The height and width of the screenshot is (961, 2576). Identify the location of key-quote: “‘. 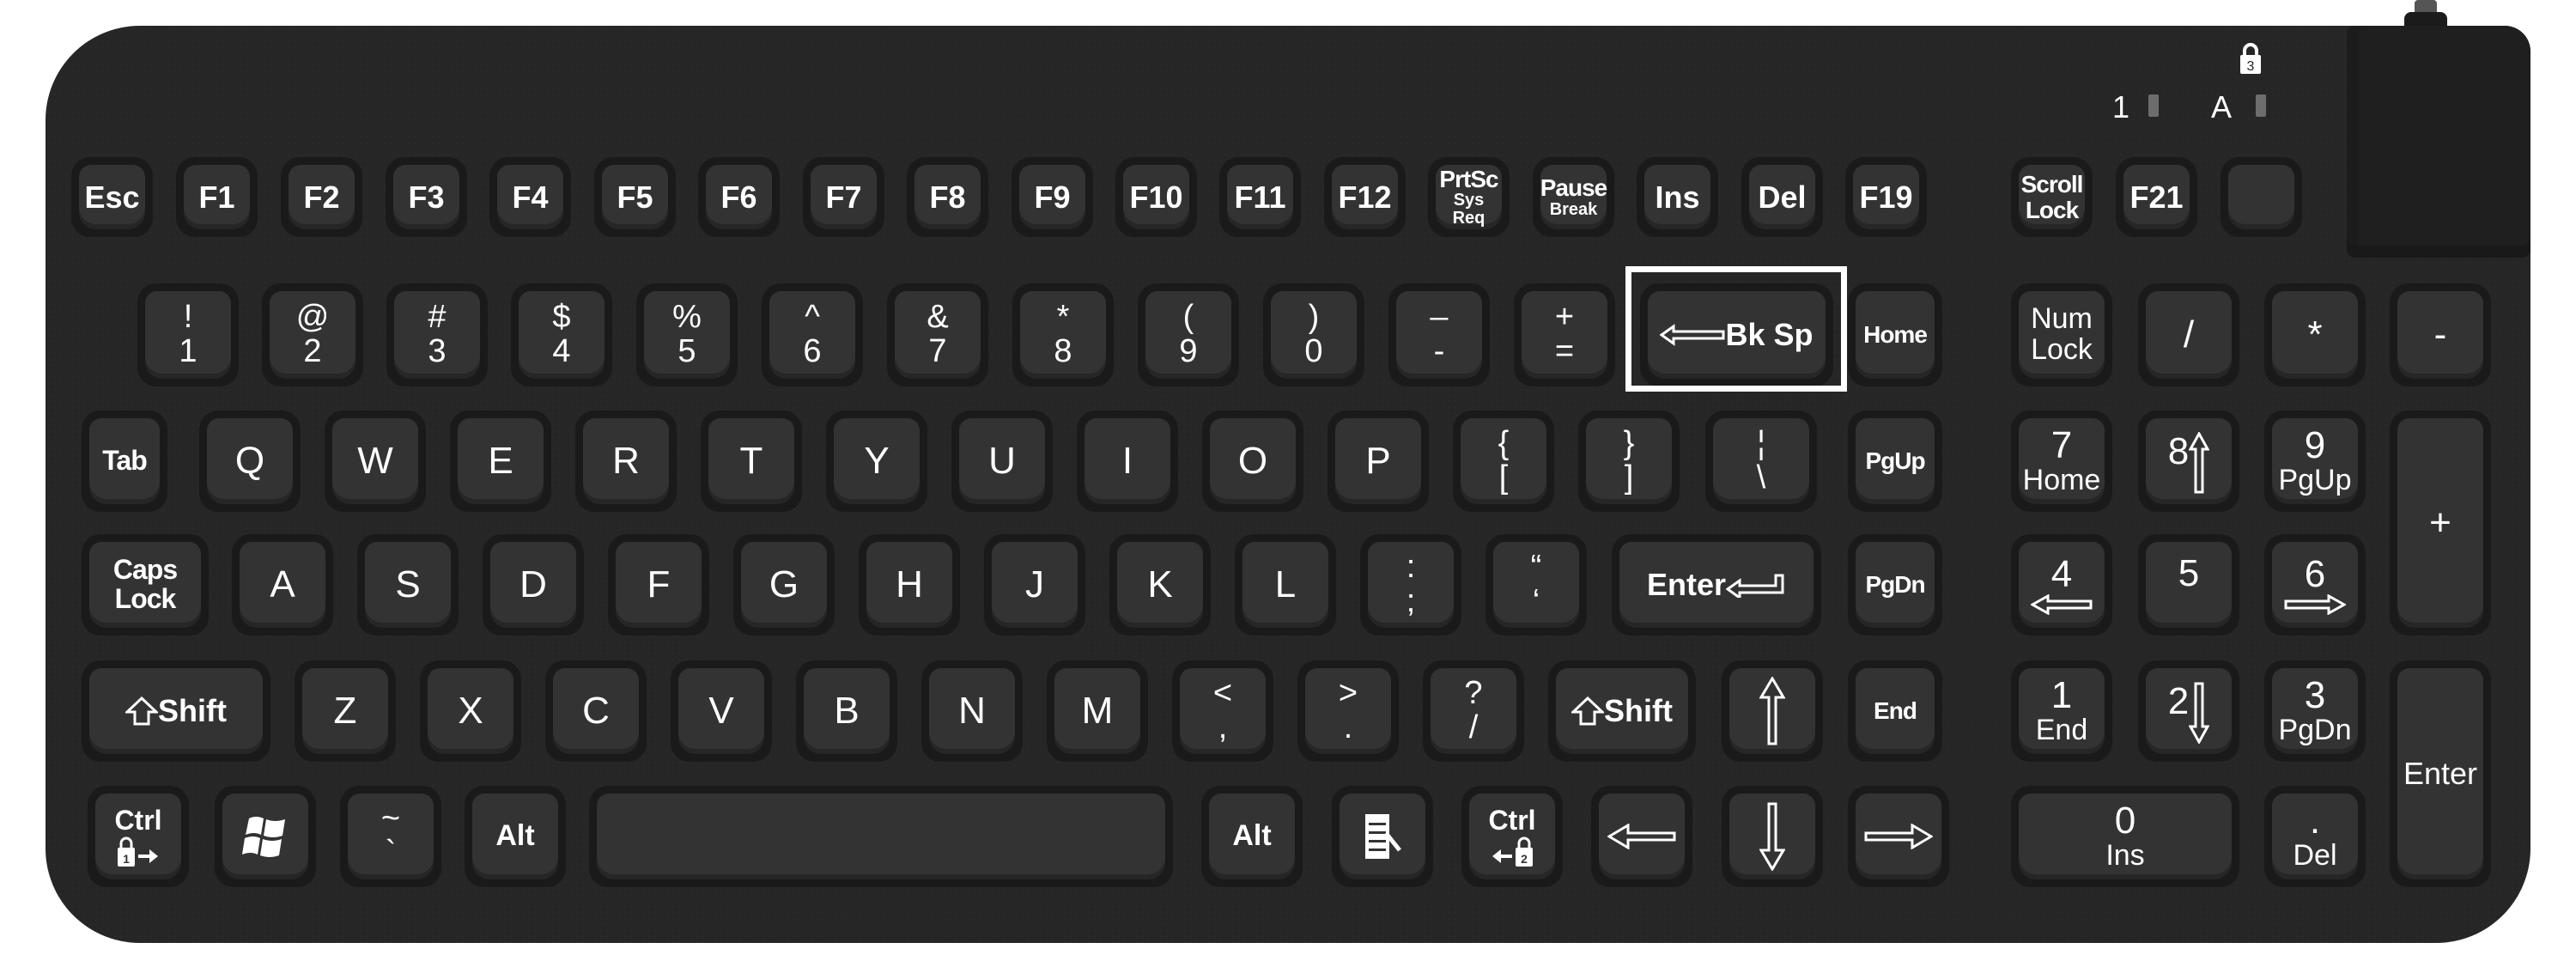
(1536, 585).